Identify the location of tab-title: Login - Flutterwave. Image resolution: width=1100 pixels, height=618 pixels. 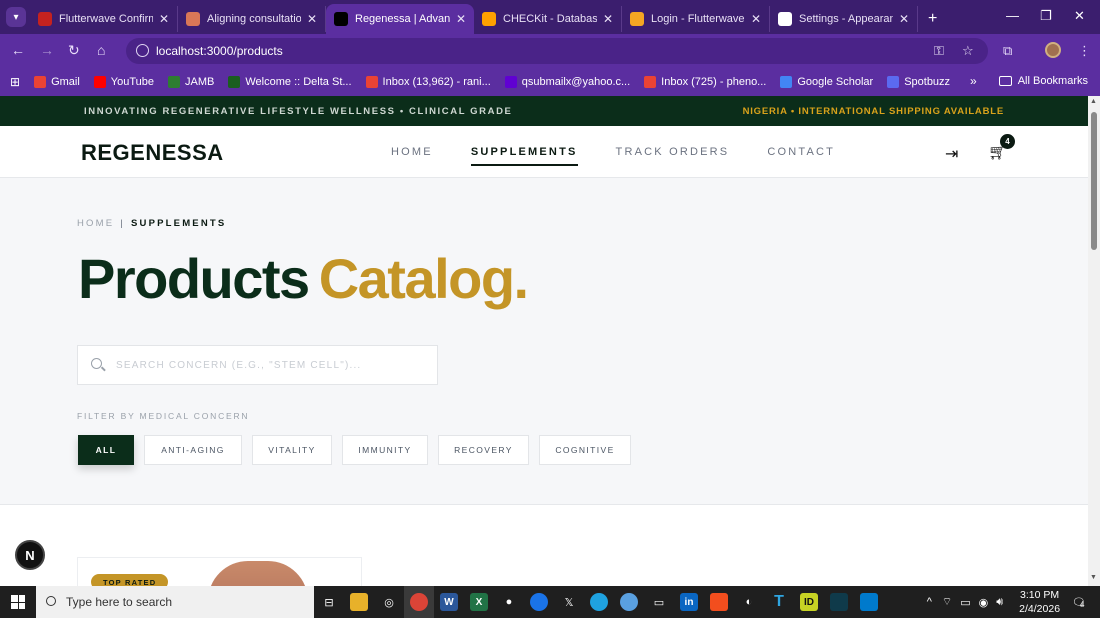
(698, 19).